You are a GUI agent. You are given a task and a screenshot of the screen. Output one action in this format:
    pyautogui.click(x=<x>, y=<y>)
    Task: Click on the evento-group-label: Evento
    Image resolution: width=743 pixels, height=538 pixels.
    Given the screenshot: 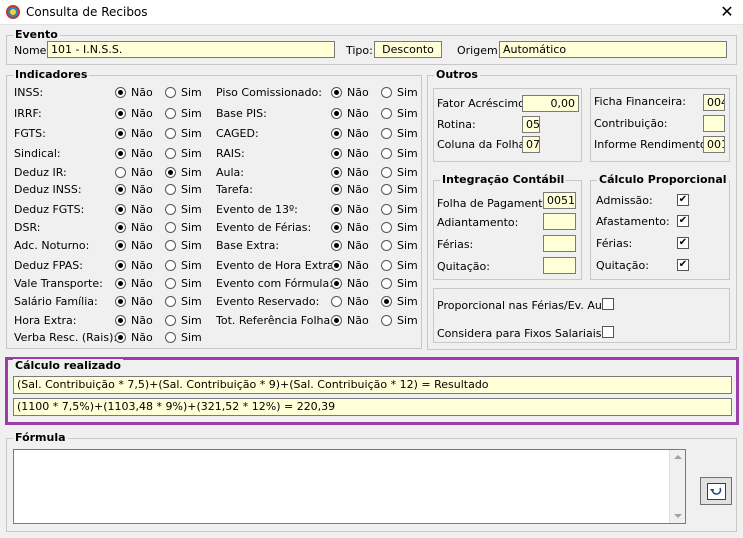 What is the action you would take?
    pyautogui.click(x=36, y=35)
    